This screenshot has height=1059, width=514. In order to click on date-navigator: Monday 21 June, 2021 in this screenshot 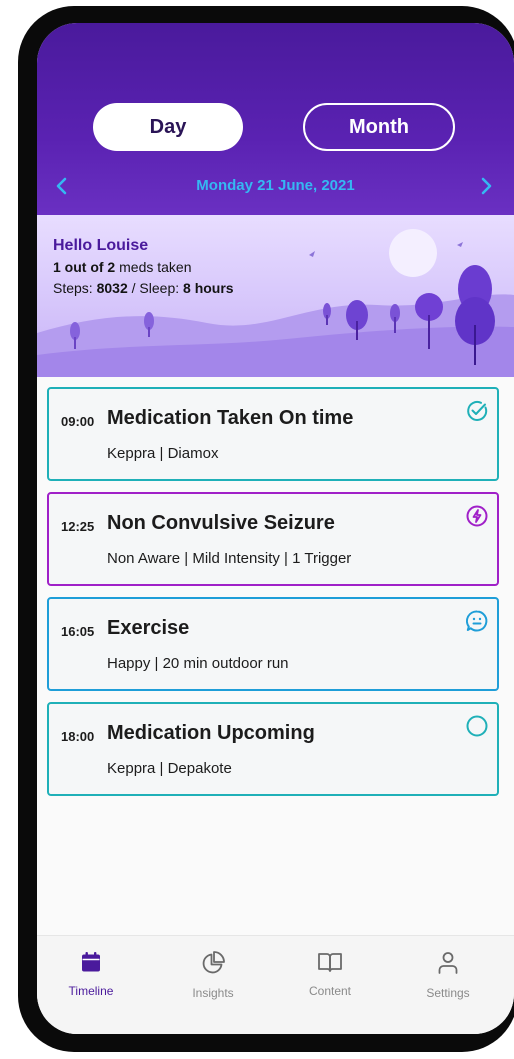, I will do `click(275, 187)`.